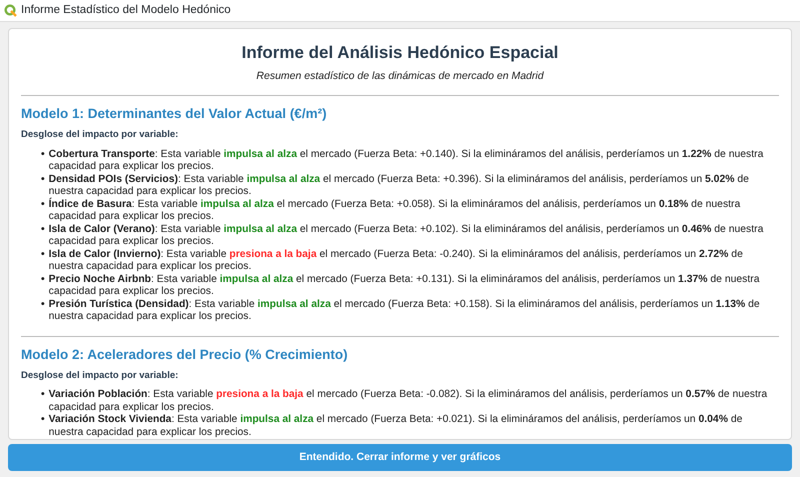 Image resolution: width=800 pixels, height=477 pixels. Describe the element at coordinates (400, 53) in the screenshot. I see `report-title: Informe del Análisis Hedónico Espacial` at that location.